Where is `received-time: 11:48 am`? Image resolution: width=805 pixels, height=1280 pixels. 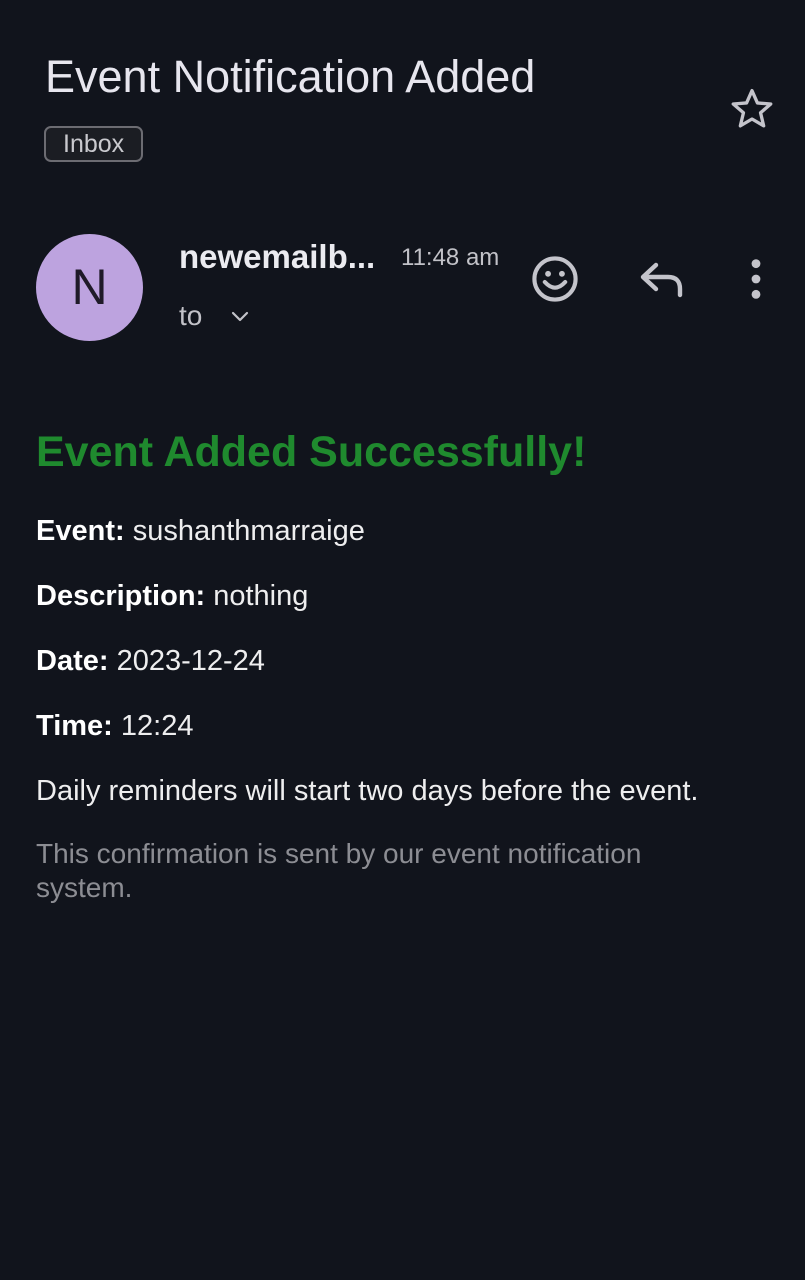 received-time: 11:48 am is located at coordinates (450, 257).